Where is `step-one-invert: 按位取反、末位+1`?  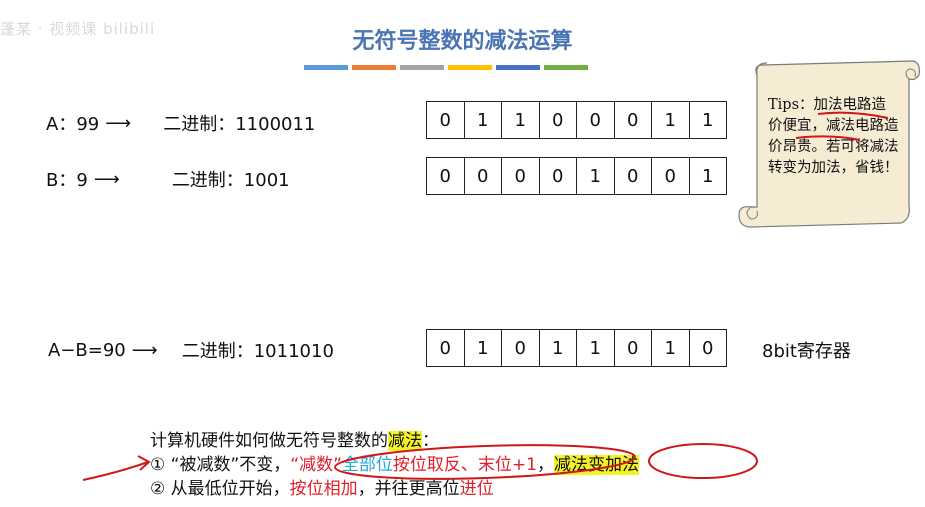 step-one-invert: 按位取反、末位+1 is located at coordinates (464, 465).